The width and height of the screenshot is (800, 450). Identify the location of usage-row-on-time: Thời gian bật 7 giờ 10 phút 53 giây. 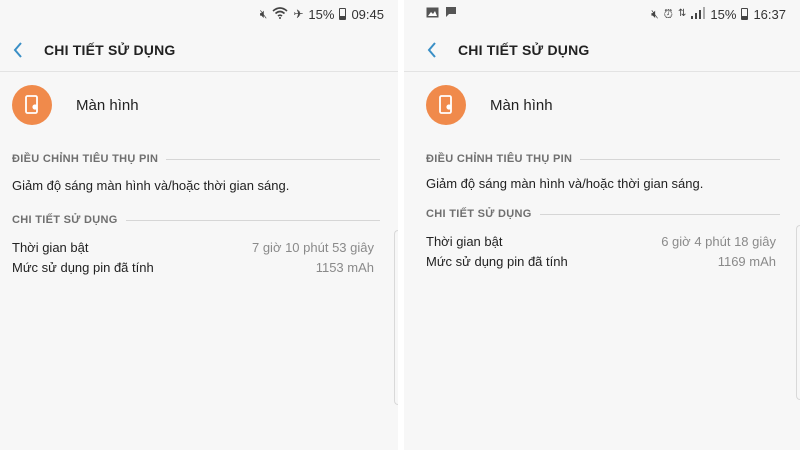
(193, 247).